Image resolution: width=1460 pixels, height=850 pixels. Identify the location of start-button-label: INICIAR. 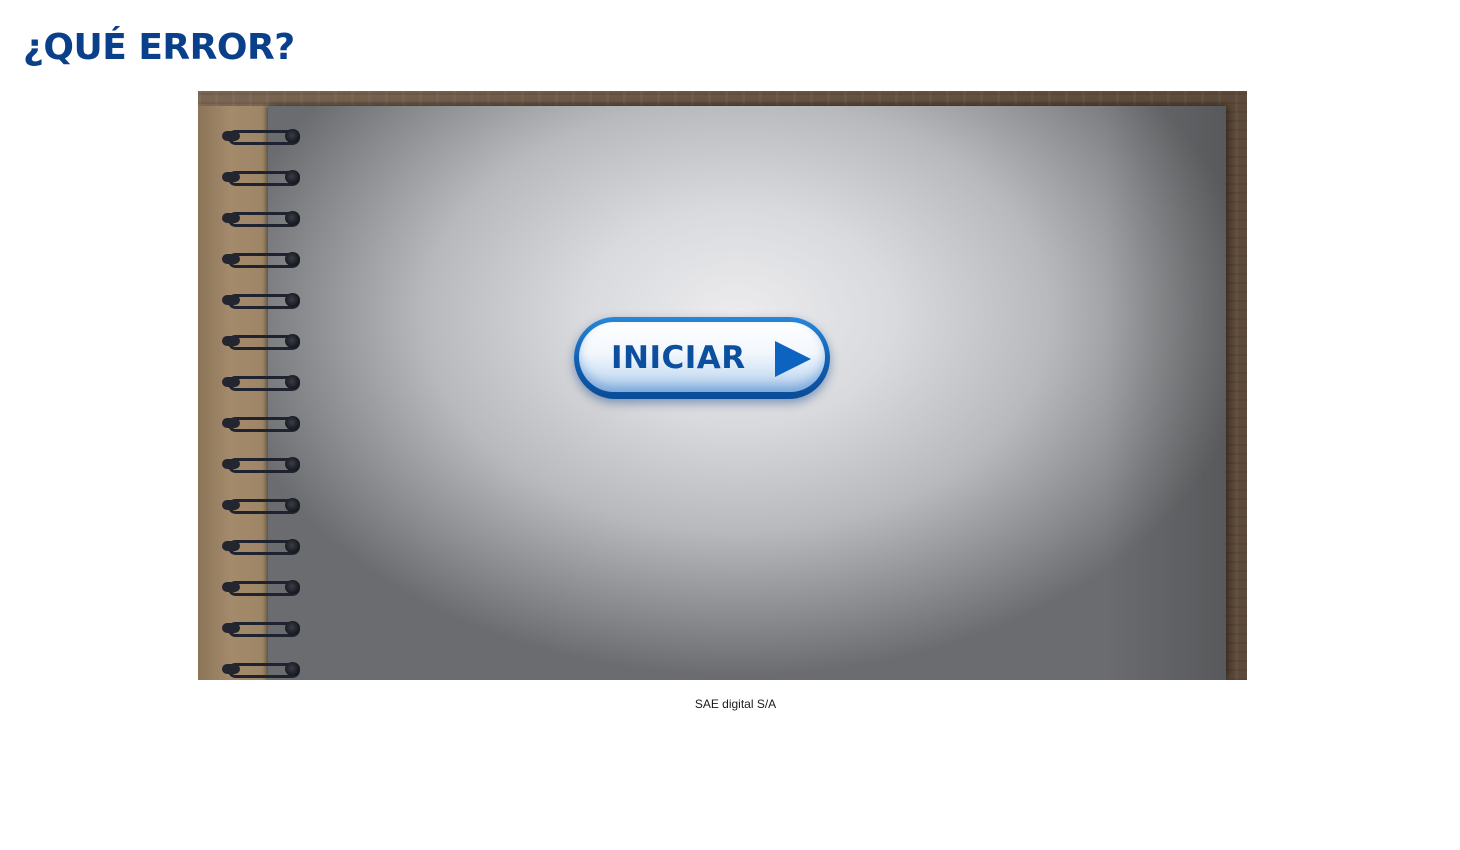
(678, 358).